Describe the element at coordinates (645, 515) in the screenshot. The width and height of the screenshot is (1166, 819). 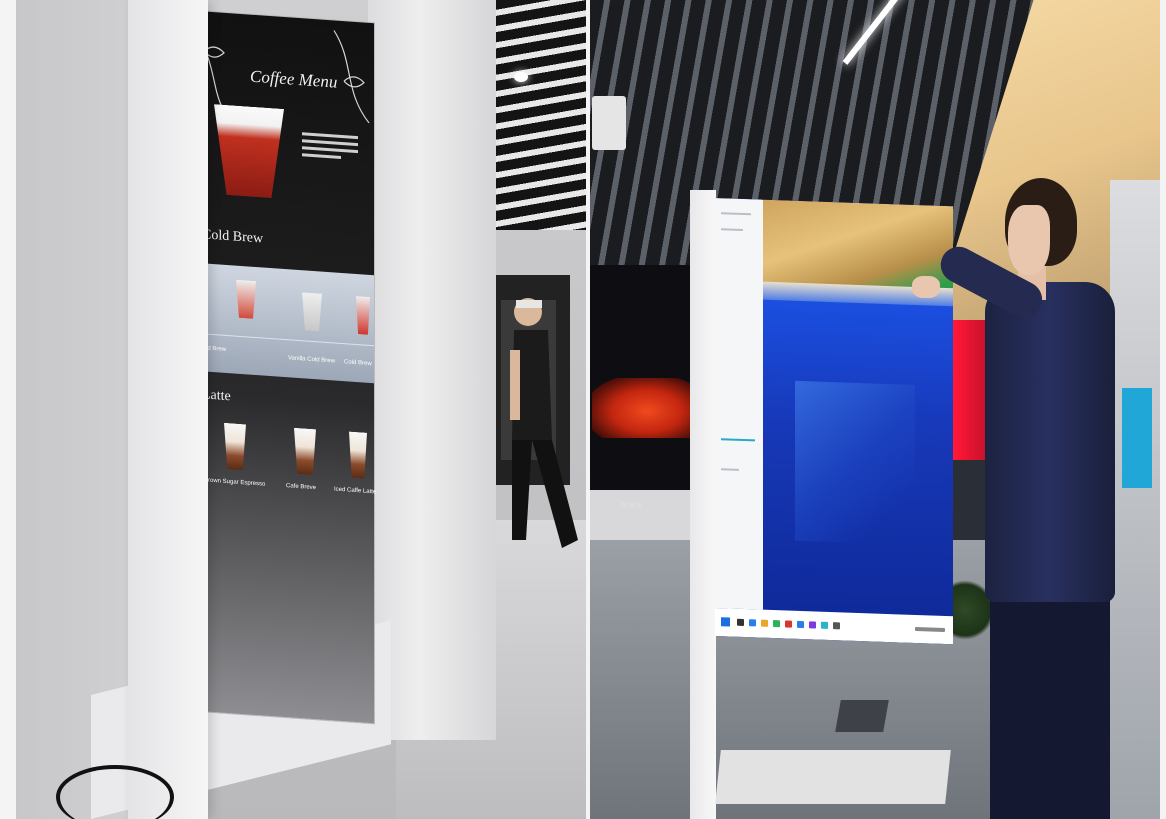
I see `wall-base` at that location.